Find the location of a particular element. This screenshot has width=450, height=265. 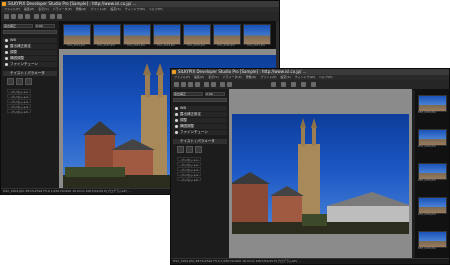

thumbnail-label: DSC_0005.JPG is located at coordinates (427, 248).